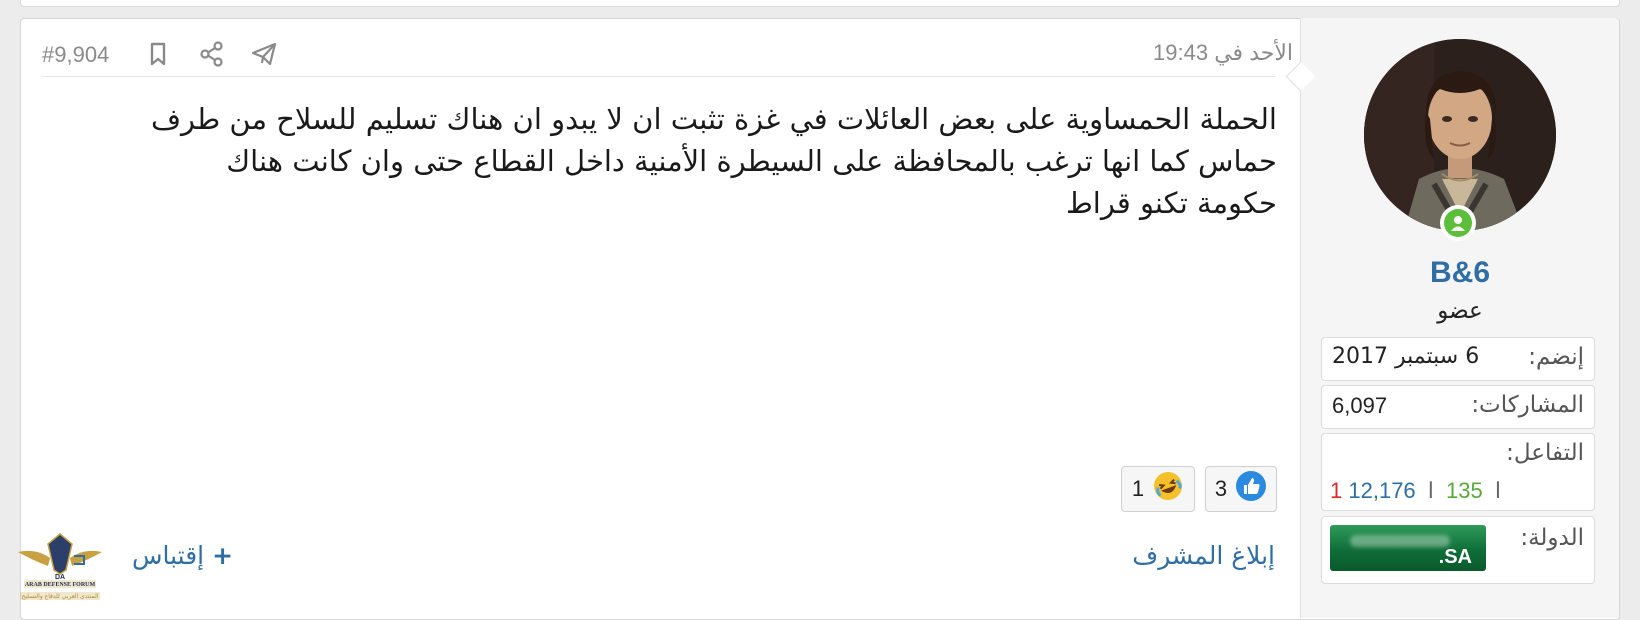  Describe the element at coordinates (1382, 490) in the screenshot. I see `positive-reactions: 12,176` at that location.